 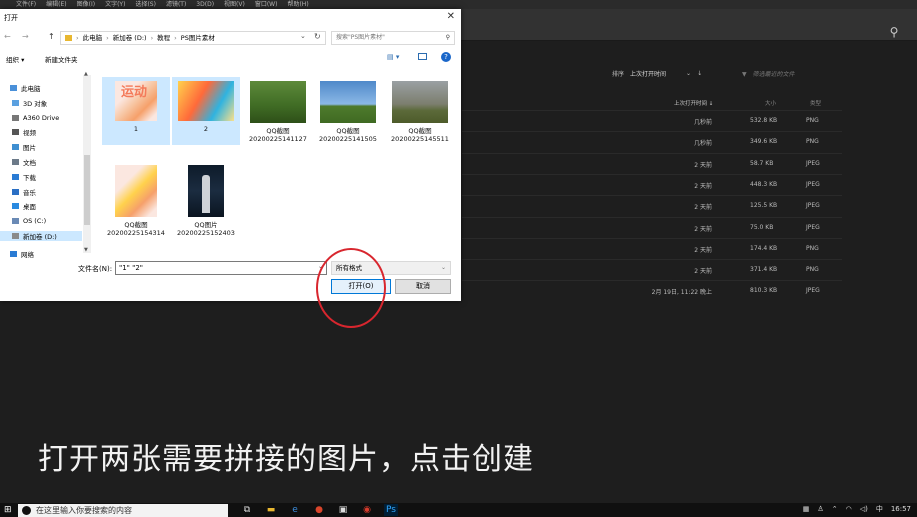 I want to click on file-item: QQ图片 20200225152403, so click(x=206, y=203).